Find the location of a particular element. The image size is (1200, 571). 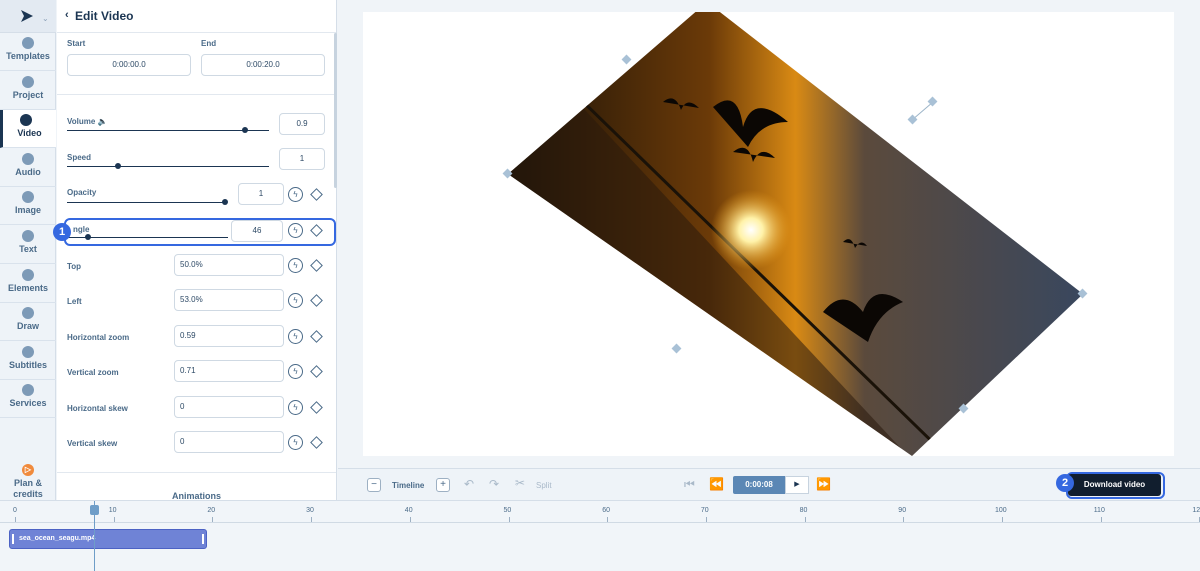

rewind-icon: ⏪ is located at coordinates (716, 484).